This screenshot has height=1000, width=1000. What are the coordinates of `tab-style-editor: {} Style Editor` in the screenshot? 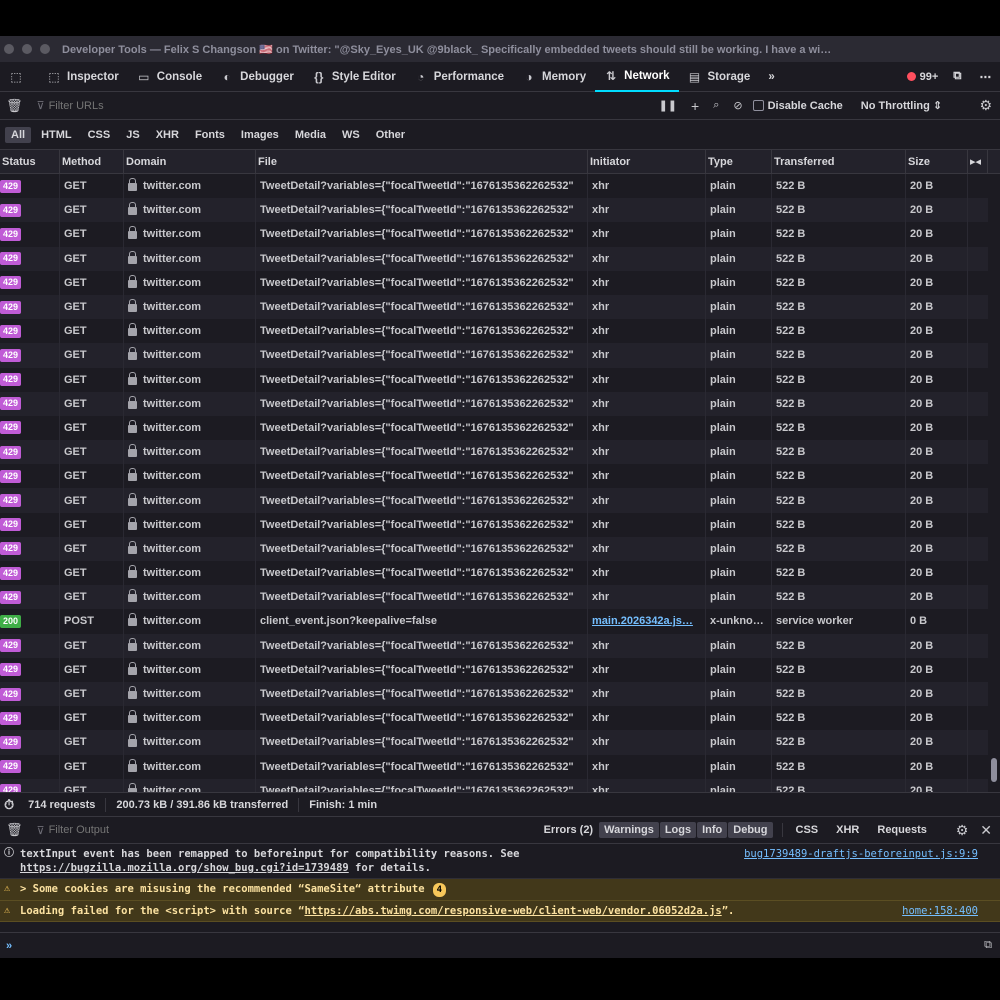 It's located at (354, 77).